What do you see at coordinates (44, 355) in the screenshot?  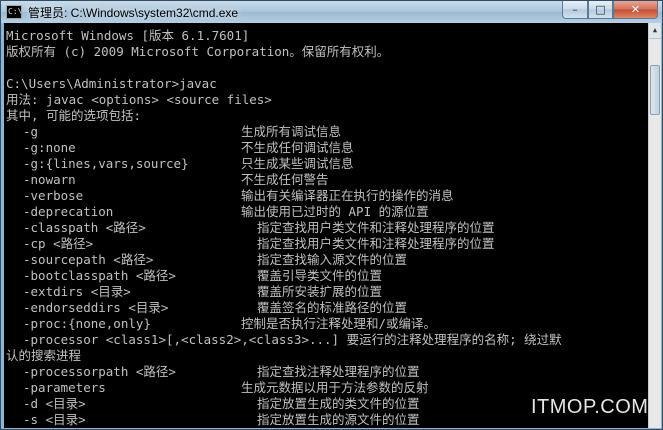 I see `console-line: 认的搜索进程` at bounding box center [44, 355].